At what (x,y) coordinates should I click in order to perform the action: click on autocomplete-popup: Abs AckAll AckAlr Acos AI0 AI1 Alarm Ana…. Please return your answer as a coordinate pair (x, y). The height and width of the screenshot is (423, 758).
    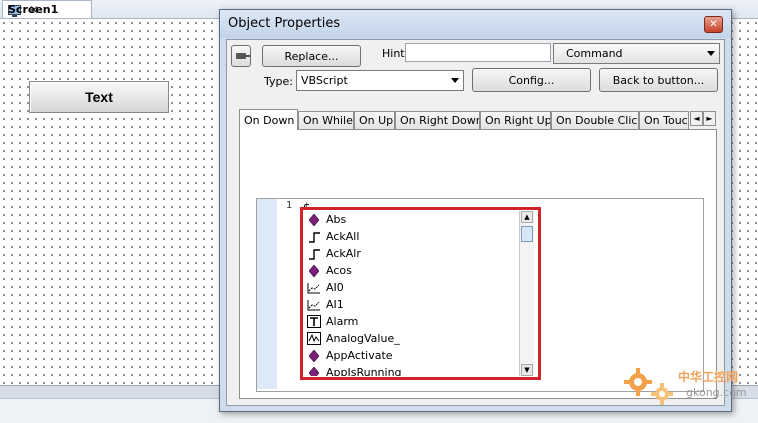
    Looking at the image, I should click on (420, 293).